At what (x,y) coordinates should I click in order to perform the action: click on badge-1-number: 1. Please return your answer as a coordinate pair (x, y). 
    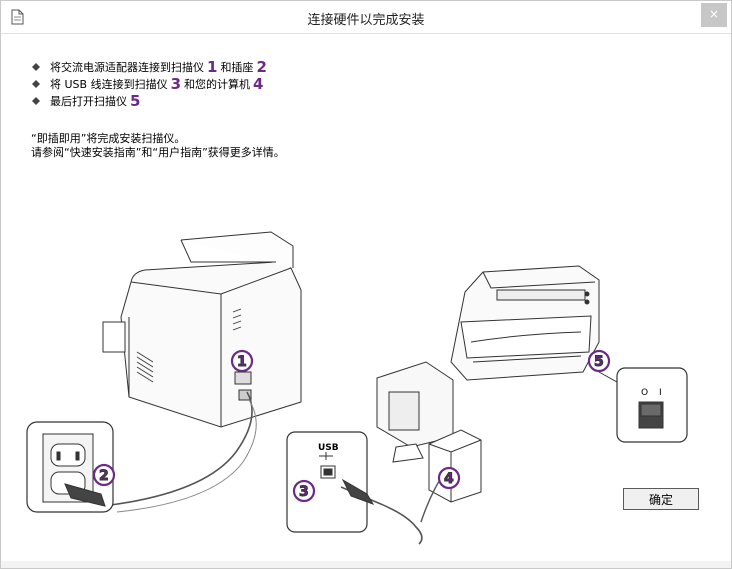
    Looking at the image, I should click on (242, 362).